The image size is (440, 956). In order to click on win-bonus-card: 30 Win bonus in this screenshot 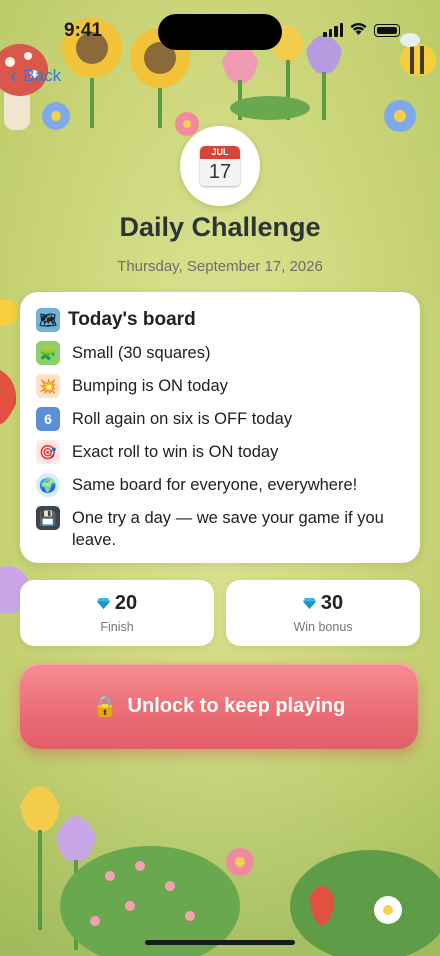, I will do `click(323, 613)`.